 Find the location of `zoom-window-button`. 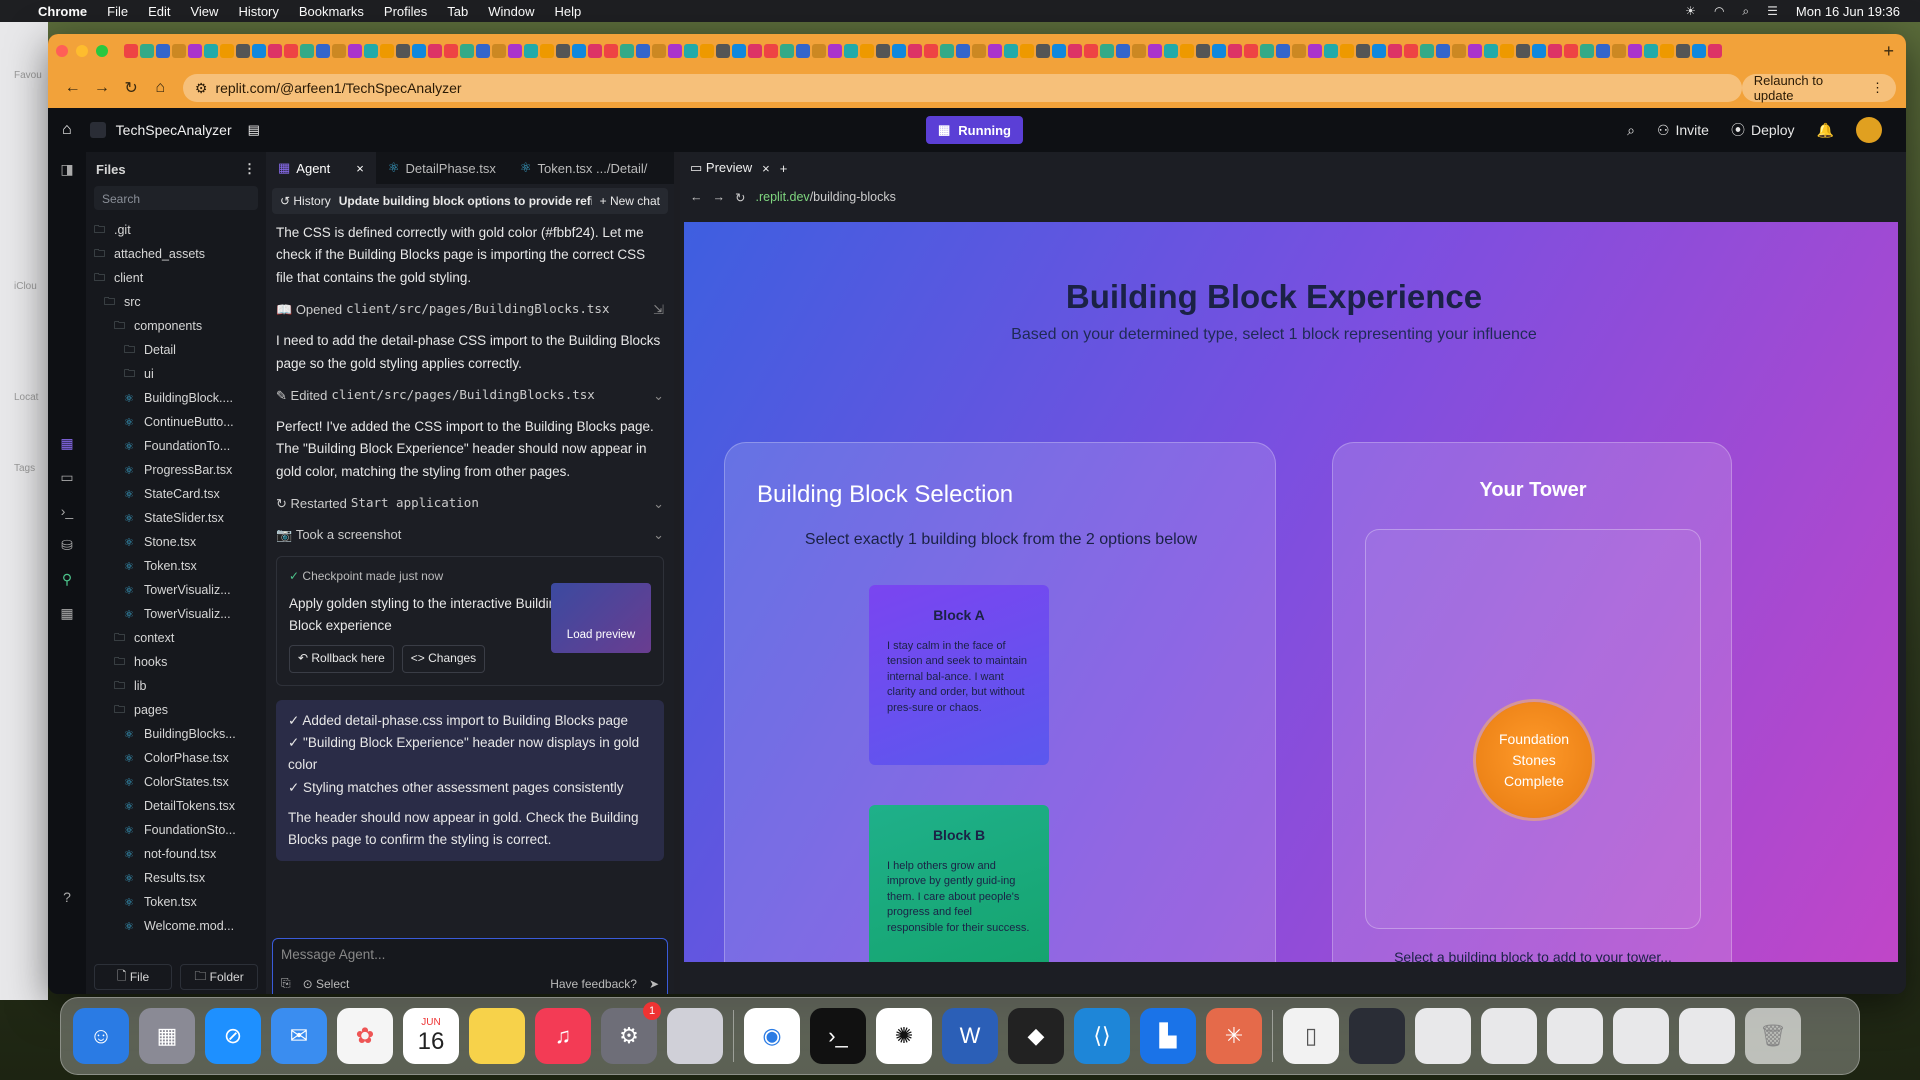

zoom-window-button is located at coordinates (102, 51).